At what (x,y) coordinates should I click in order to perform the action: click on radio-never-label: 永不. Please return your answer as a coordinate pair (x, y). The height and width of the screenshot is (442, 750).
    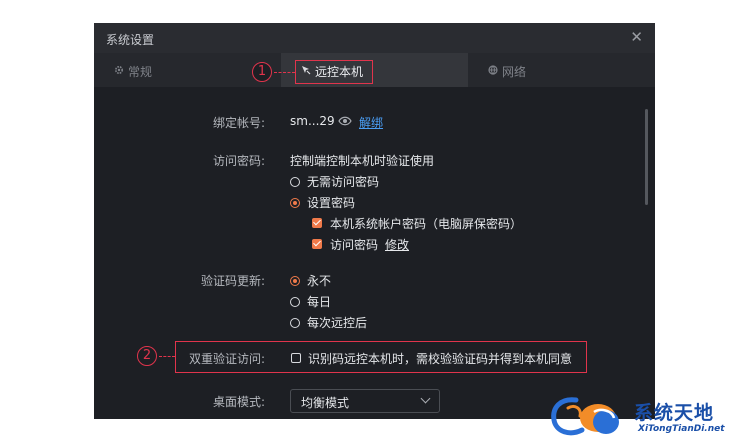
    Looking at the image, I should click on (319, 281).